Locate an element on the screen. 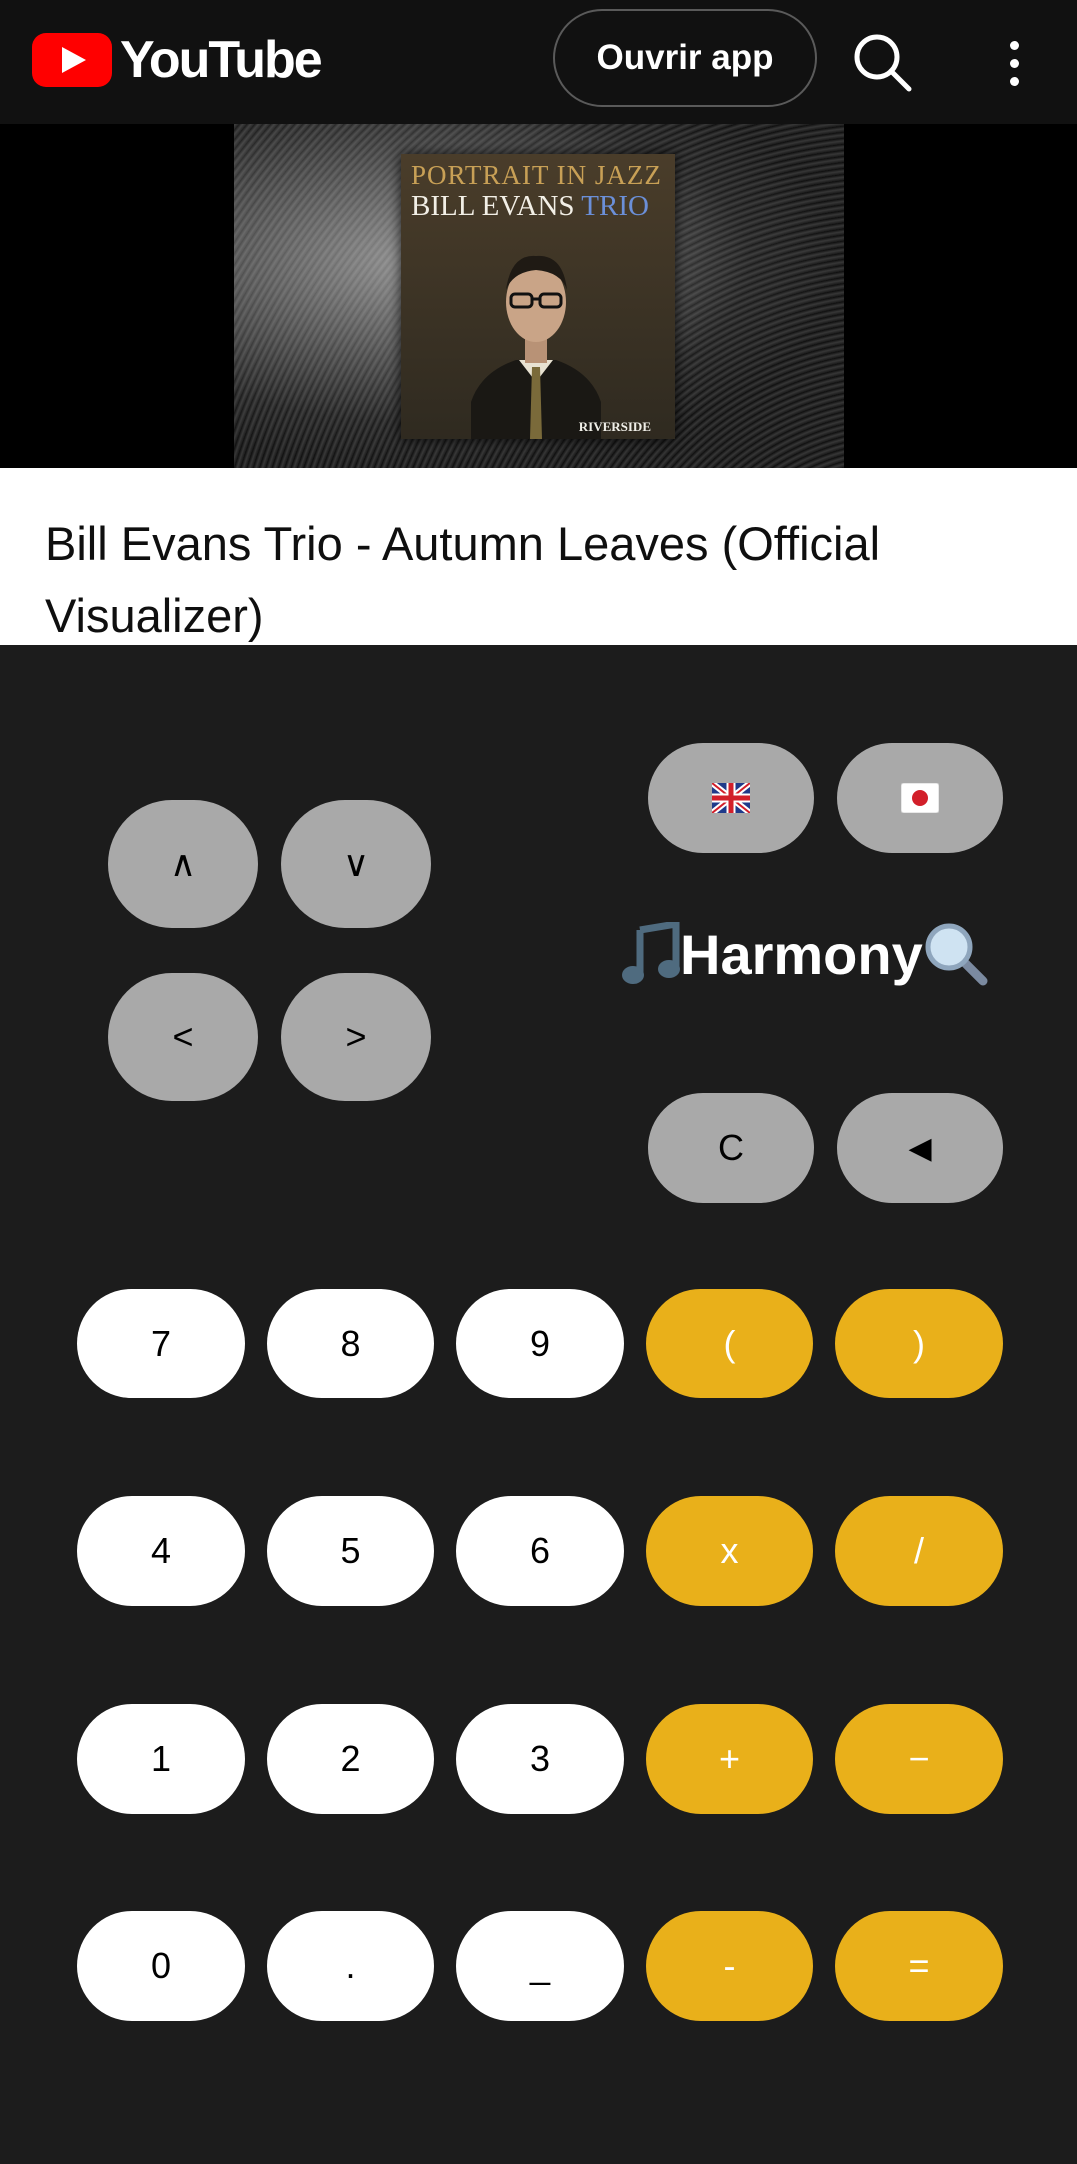 The image size is (1077, 2164). youtube-play-icon is located at coordinates (72, 60).